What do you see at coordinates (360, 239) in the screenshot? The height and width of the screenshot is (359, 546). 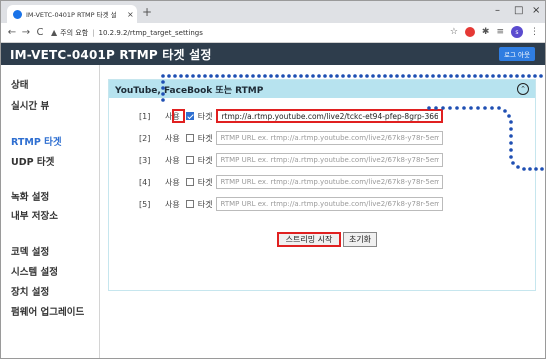 I see `reset-button: 초기화` at bounding box center [360, 239].